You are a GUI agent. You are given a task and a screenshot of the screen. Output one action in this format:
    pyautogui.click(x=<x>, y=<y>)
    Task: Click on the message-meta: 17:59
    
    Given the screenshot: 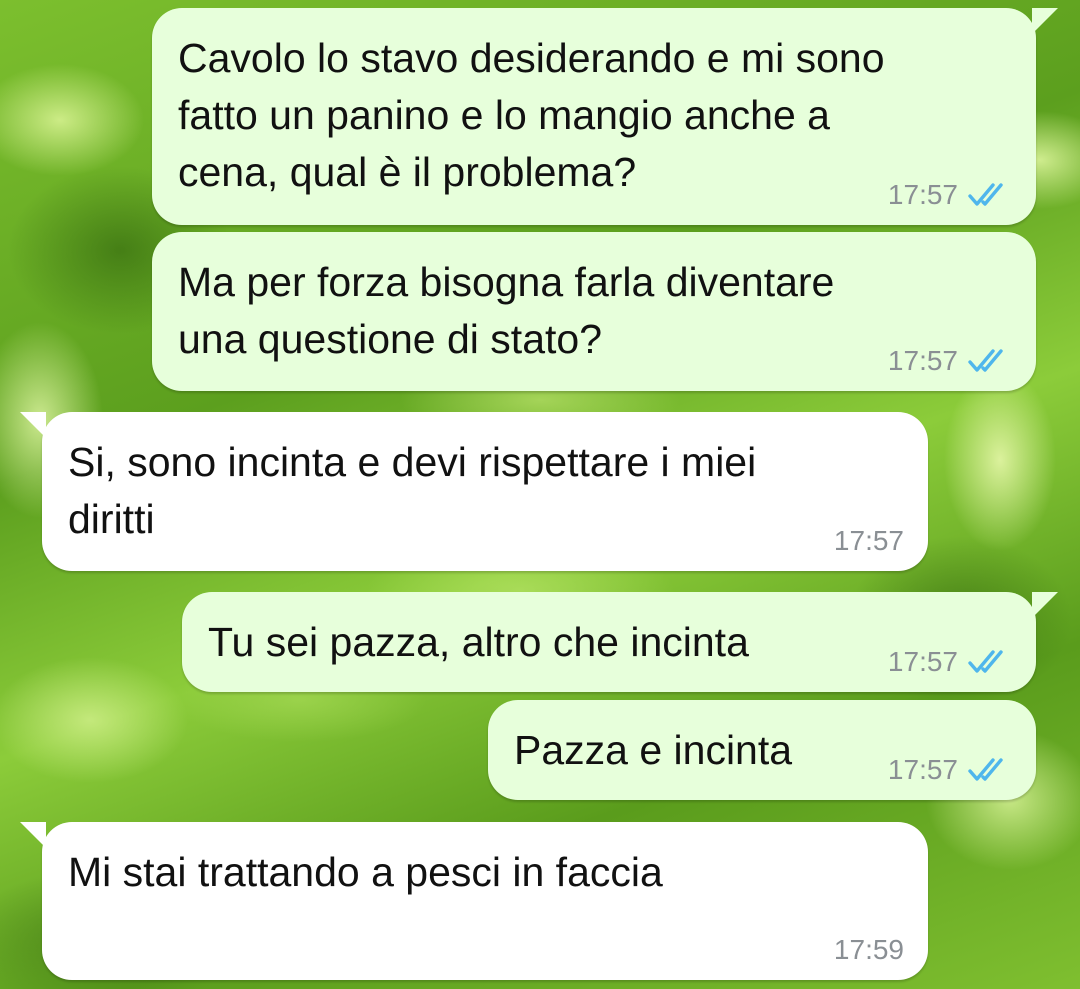 What is the action you would take?
    pyautogui.click(x=869, y=950)
    